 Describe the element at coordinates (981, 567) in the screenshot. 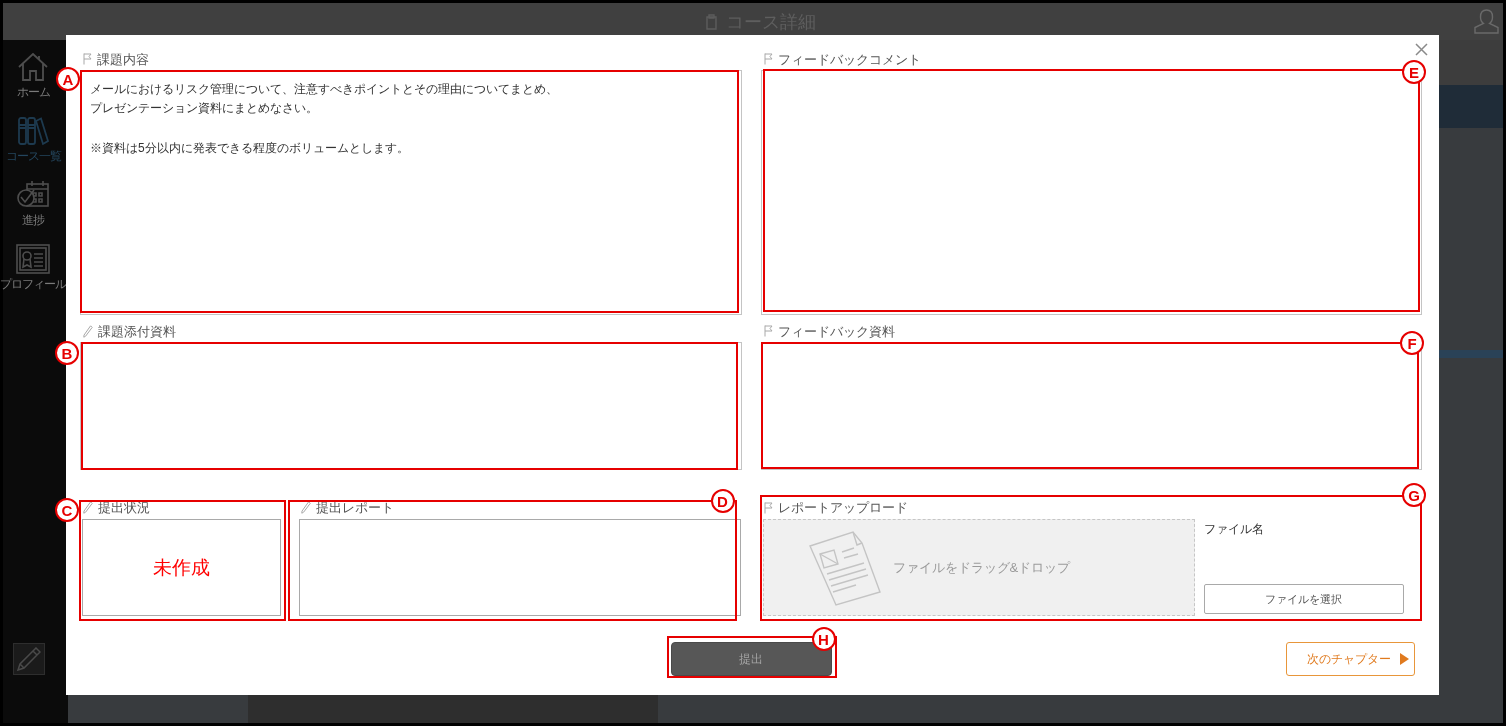

I see `drop-zone-text: ファイルをドラッグ&ドロップ` at that location.